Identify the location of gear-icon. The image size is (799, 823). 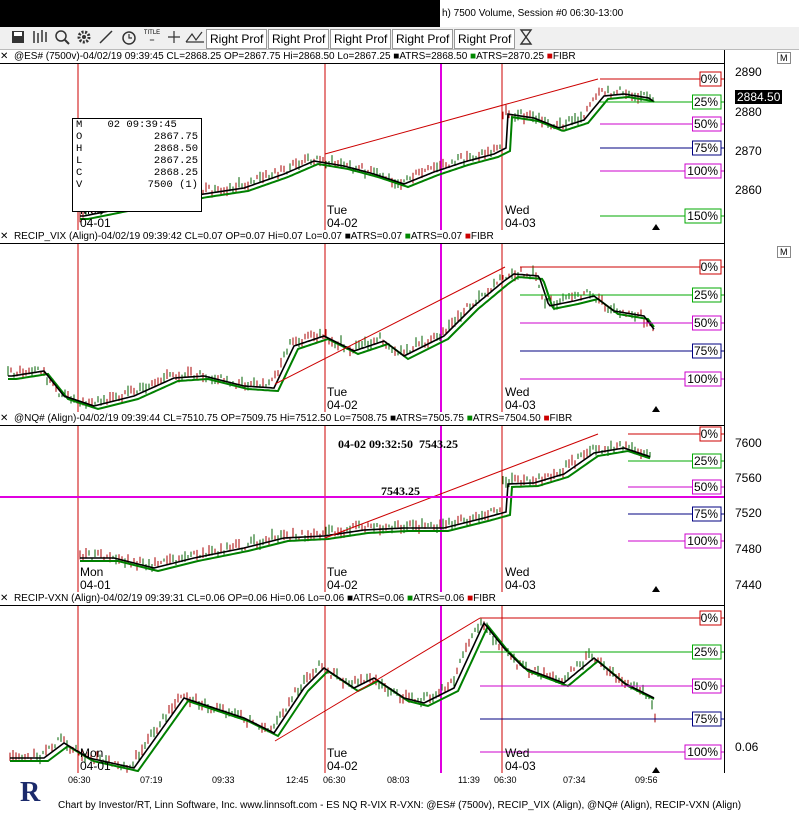
(84, 38).